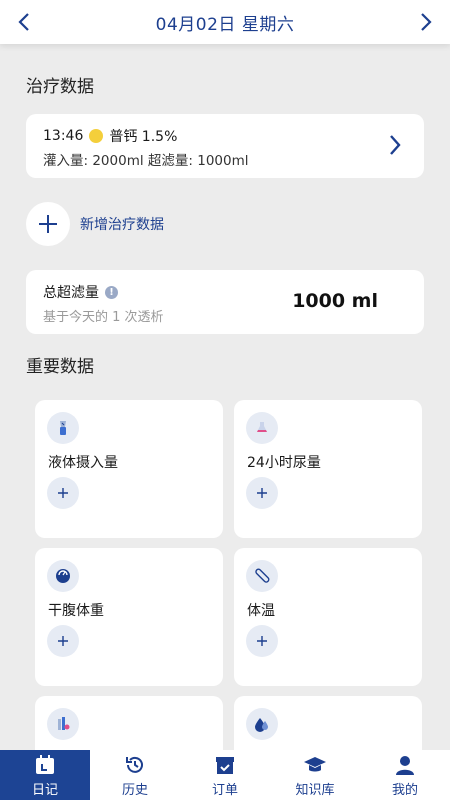  What do you see at coordinates (129, 617) in the screenshot?
I see `tile-dry-weight: 干腹体重` at bounding box center [129, 617].